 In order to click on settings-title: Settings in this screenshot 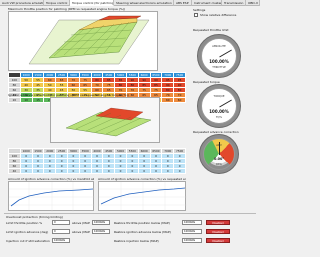, I will do `click(199, 10)`.